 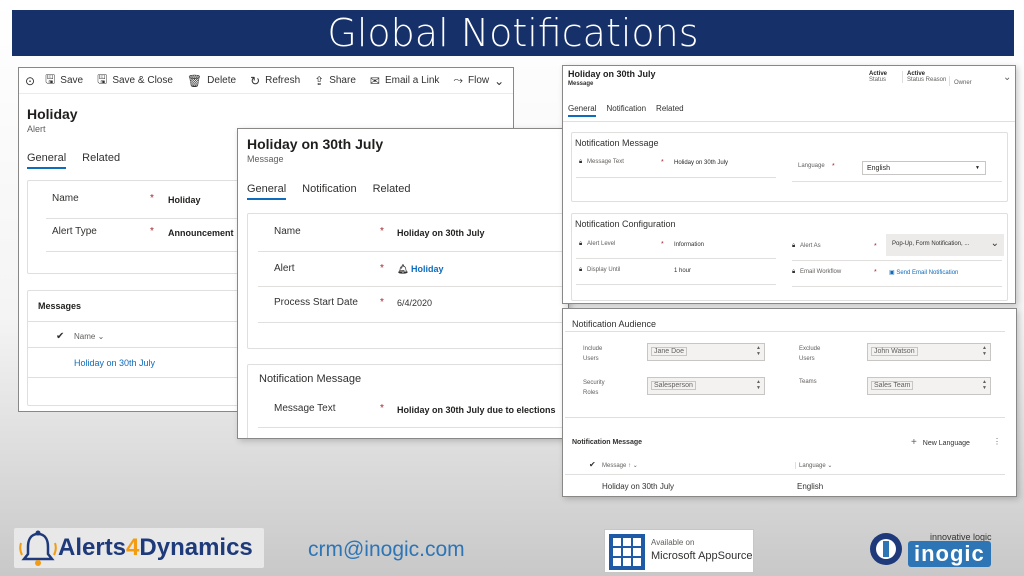 What do you see at coordinates (924, 168) in the screenshot?
I see `language-select: English ▼` at bounding box center [924, 168].